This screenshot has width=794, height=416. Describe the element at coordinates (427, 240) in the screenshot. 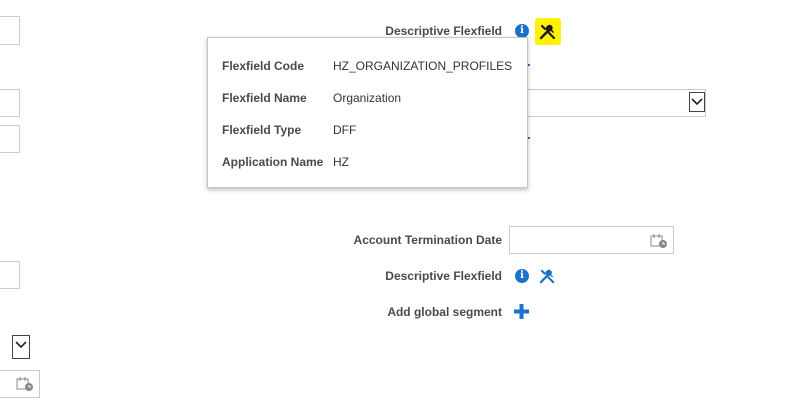

I see `account-termination-date-label: Account Termination Date` at that location.